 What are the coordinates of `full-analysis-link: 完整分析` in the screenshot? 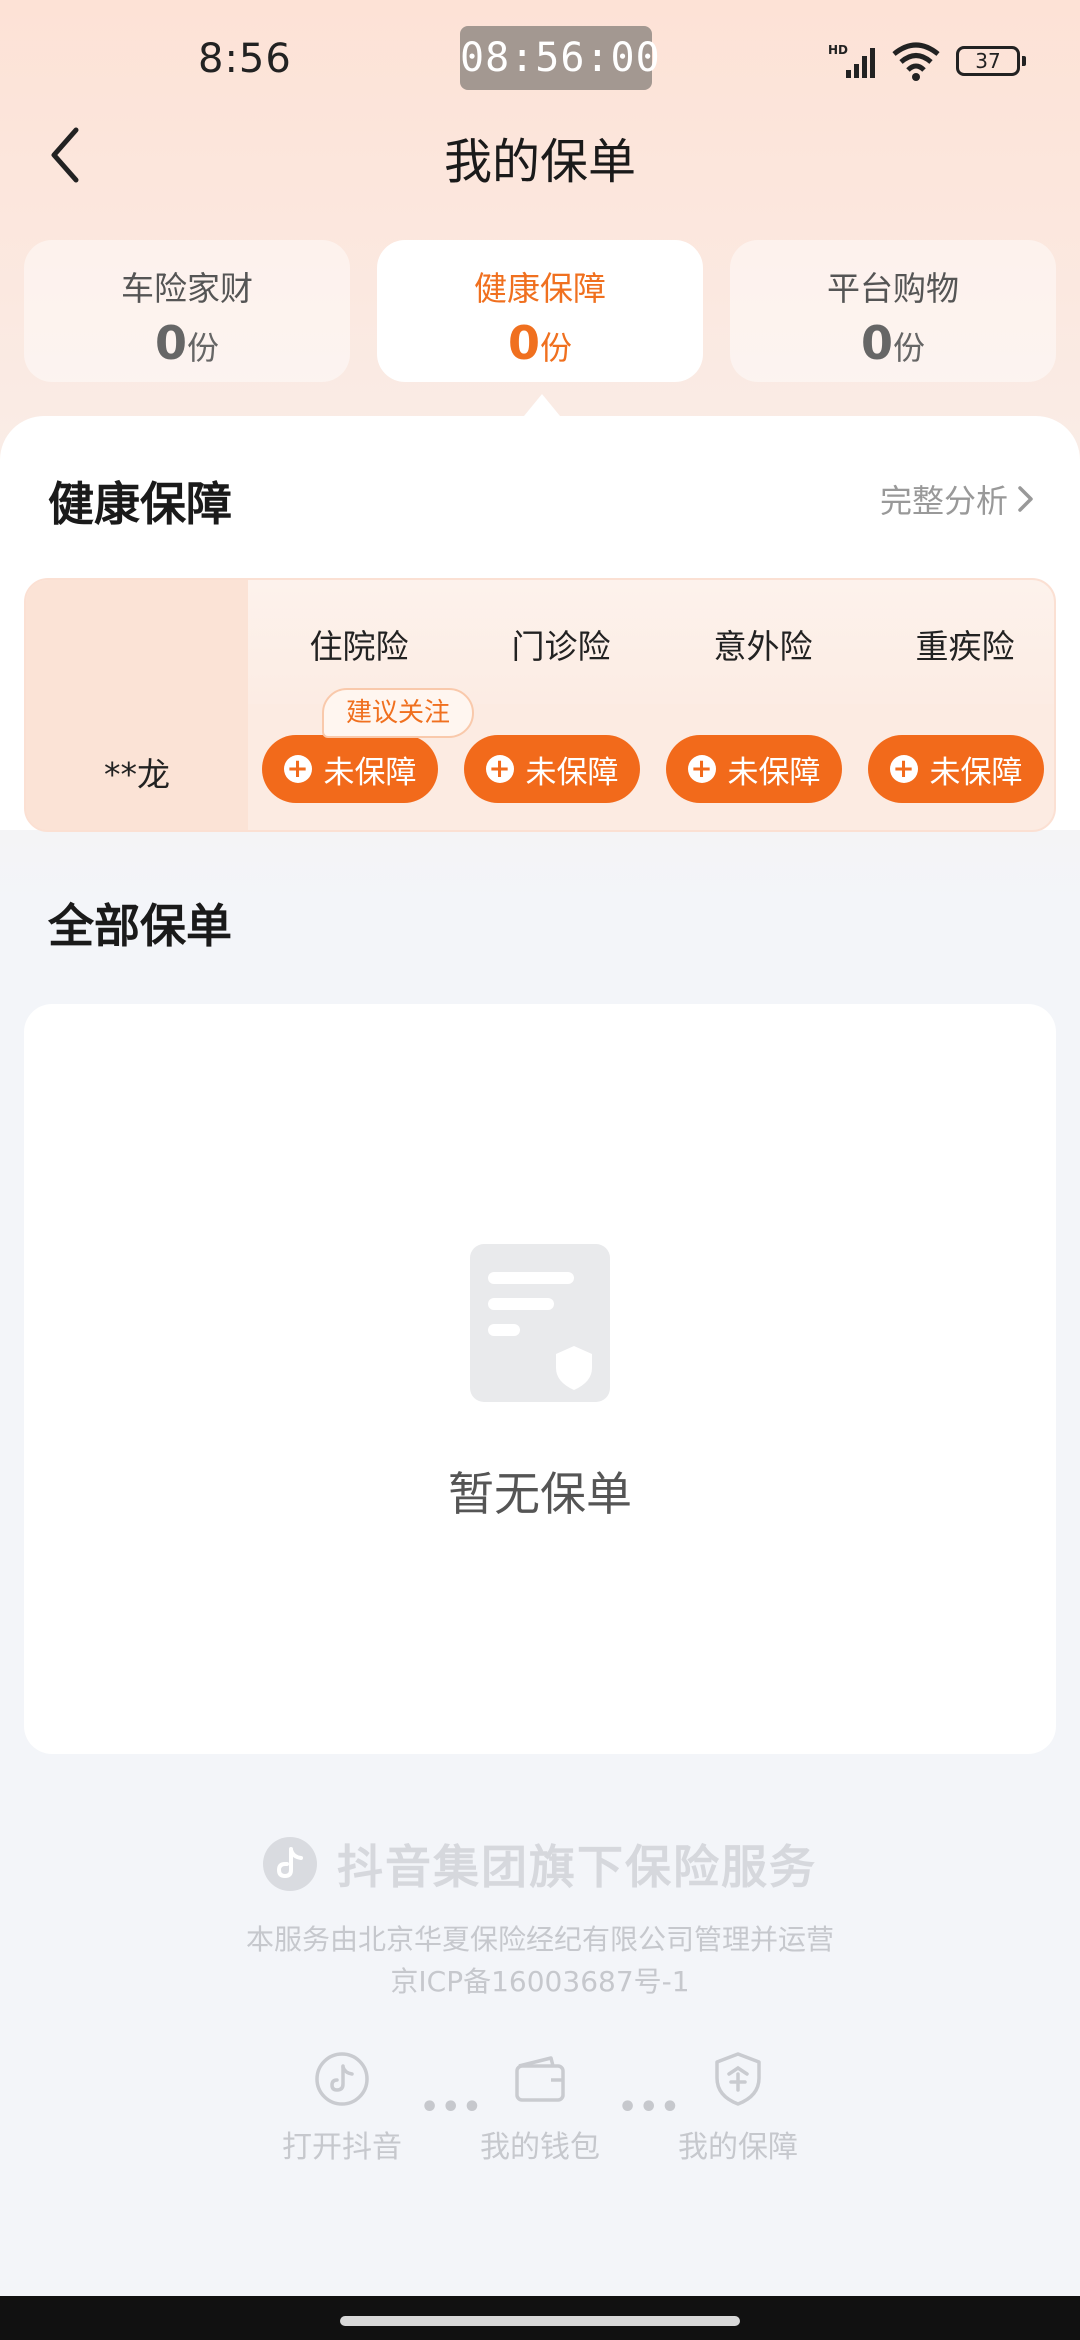 It's located at (958, 499).